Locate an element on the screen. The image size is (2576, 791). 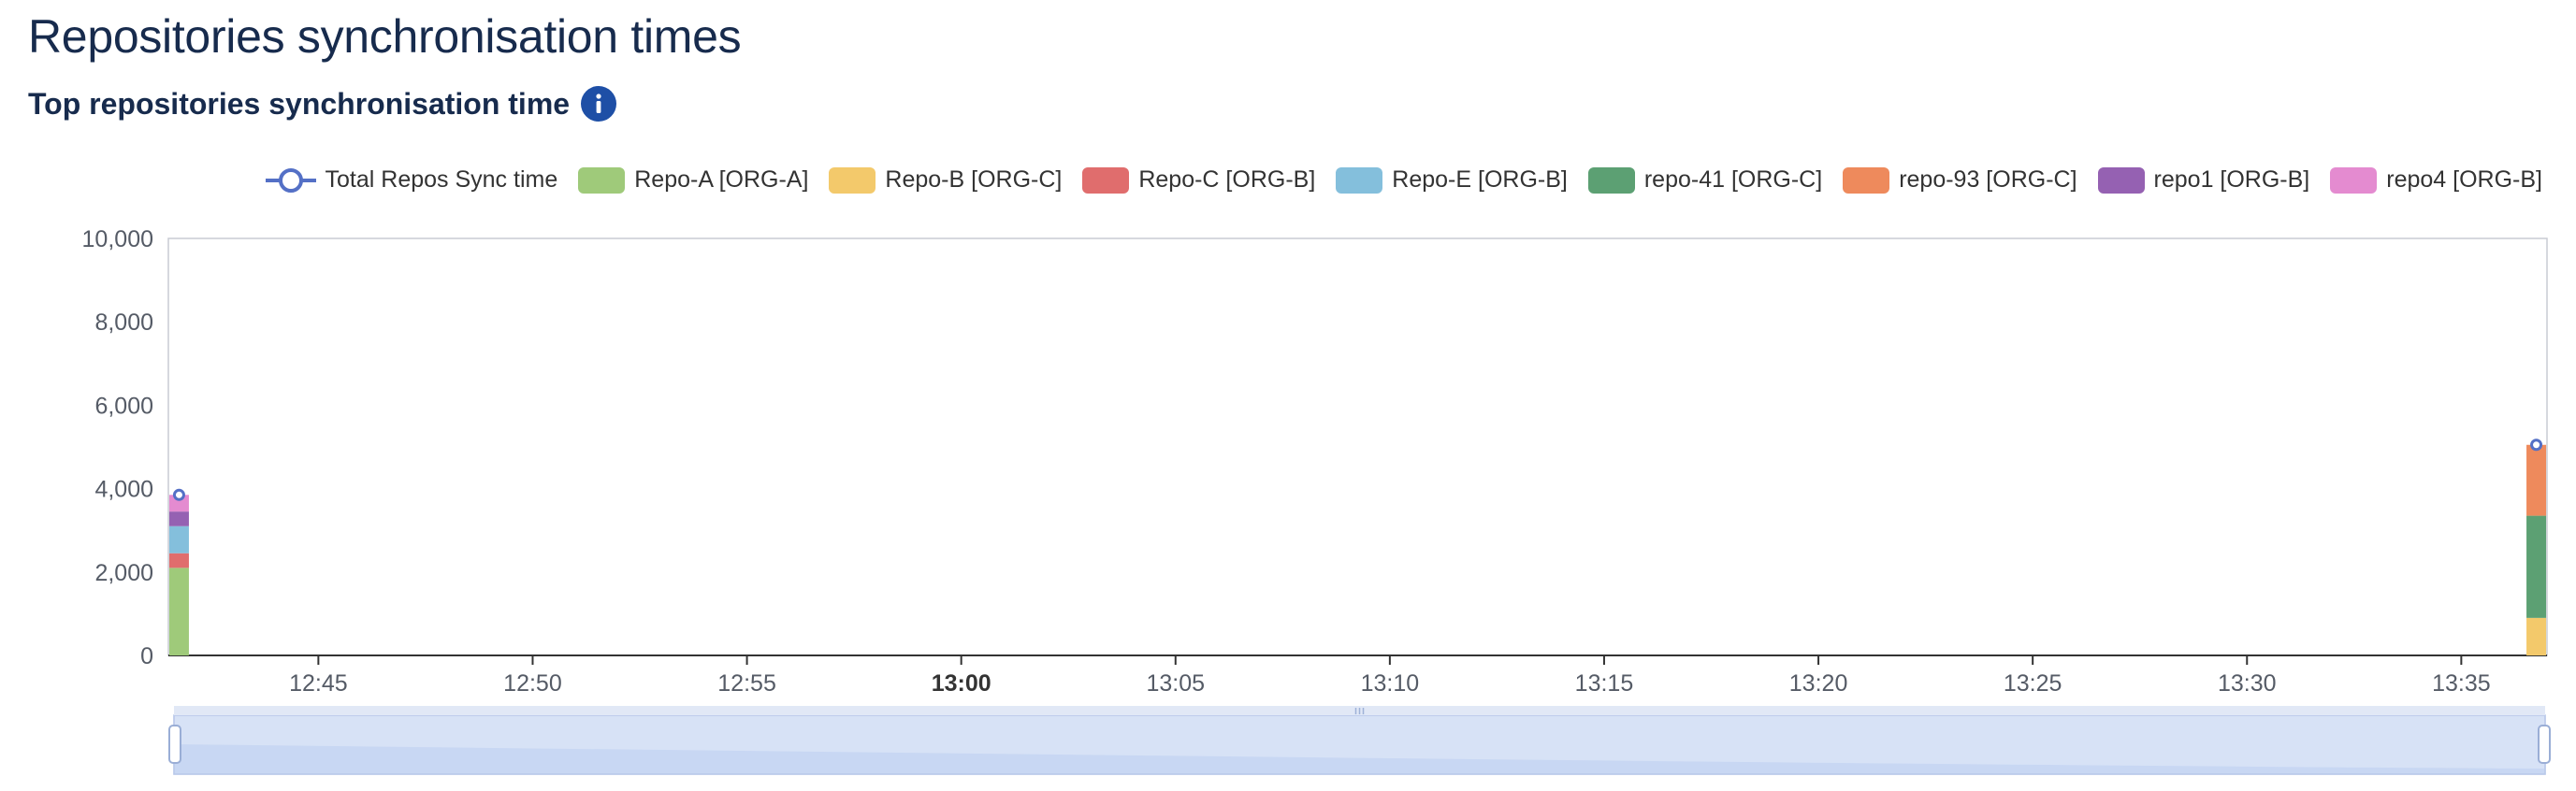
bar-repo-93-org-c is located at coordinates (2536, 480).